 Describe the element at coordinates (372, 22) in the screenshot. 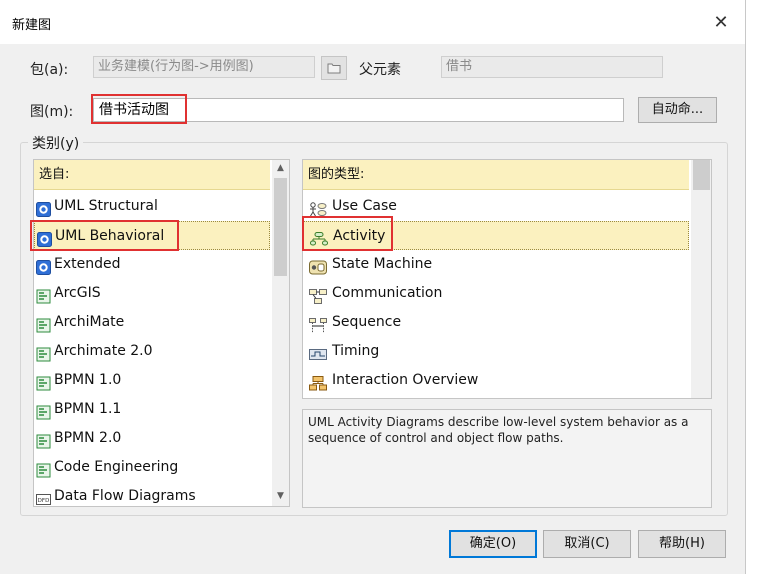

I see `title-bar: 新建图 ✕` at that location.